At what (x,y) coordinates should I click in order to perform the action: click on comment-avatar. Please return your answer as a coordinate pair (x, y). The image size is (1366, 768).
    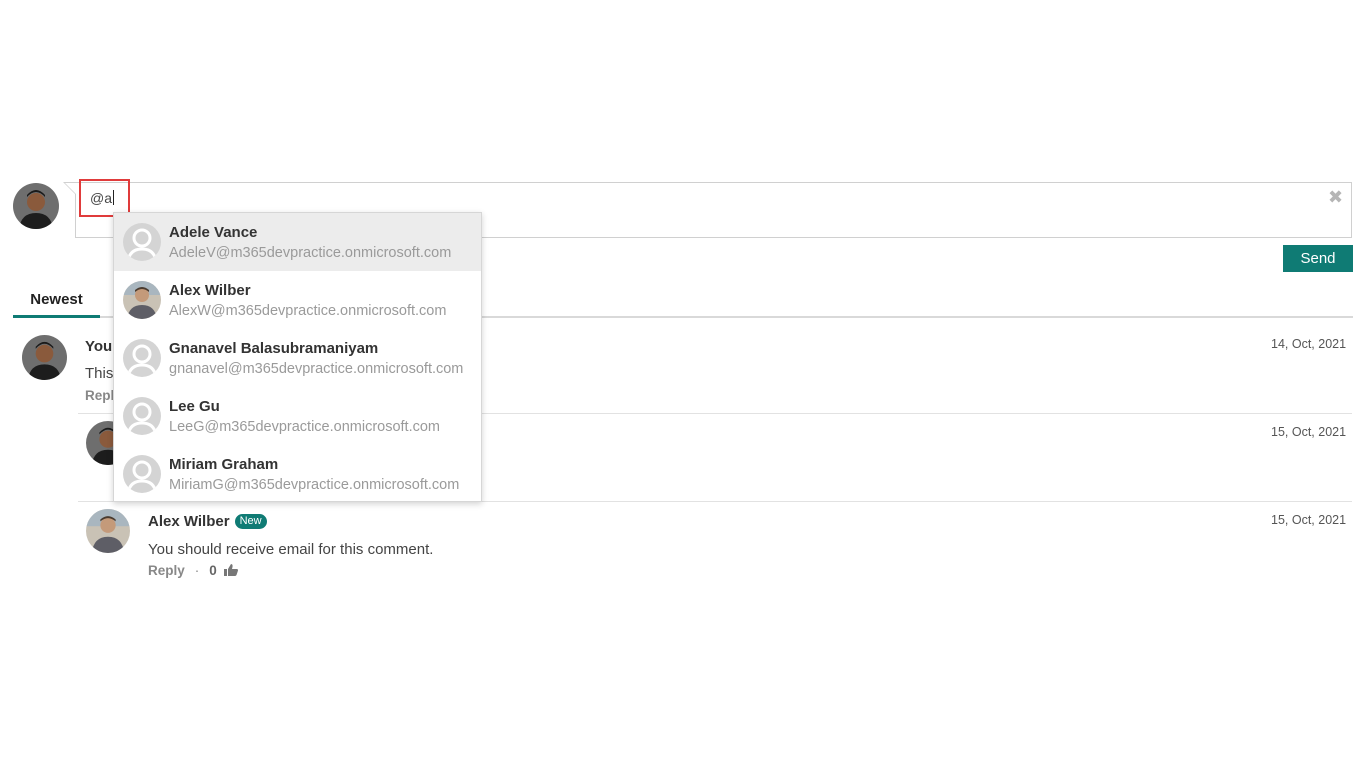
    Looking at the image, I should click on (44, 357).